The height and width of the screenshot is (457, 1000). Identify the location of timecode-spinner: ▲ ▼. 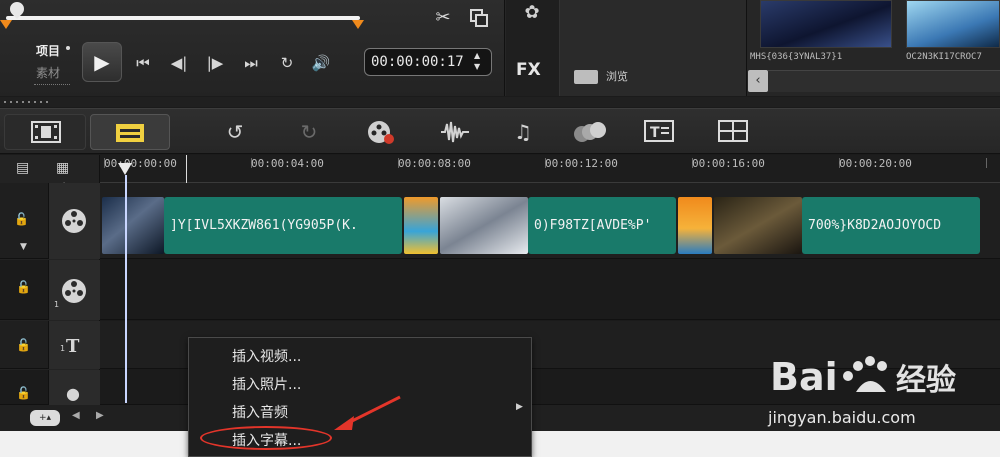
(481, 61).